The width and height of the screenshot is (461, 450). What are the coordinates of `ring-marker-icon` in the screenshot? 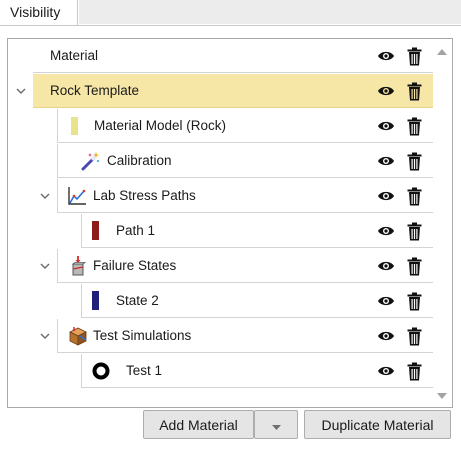 It's located at (101, 371).